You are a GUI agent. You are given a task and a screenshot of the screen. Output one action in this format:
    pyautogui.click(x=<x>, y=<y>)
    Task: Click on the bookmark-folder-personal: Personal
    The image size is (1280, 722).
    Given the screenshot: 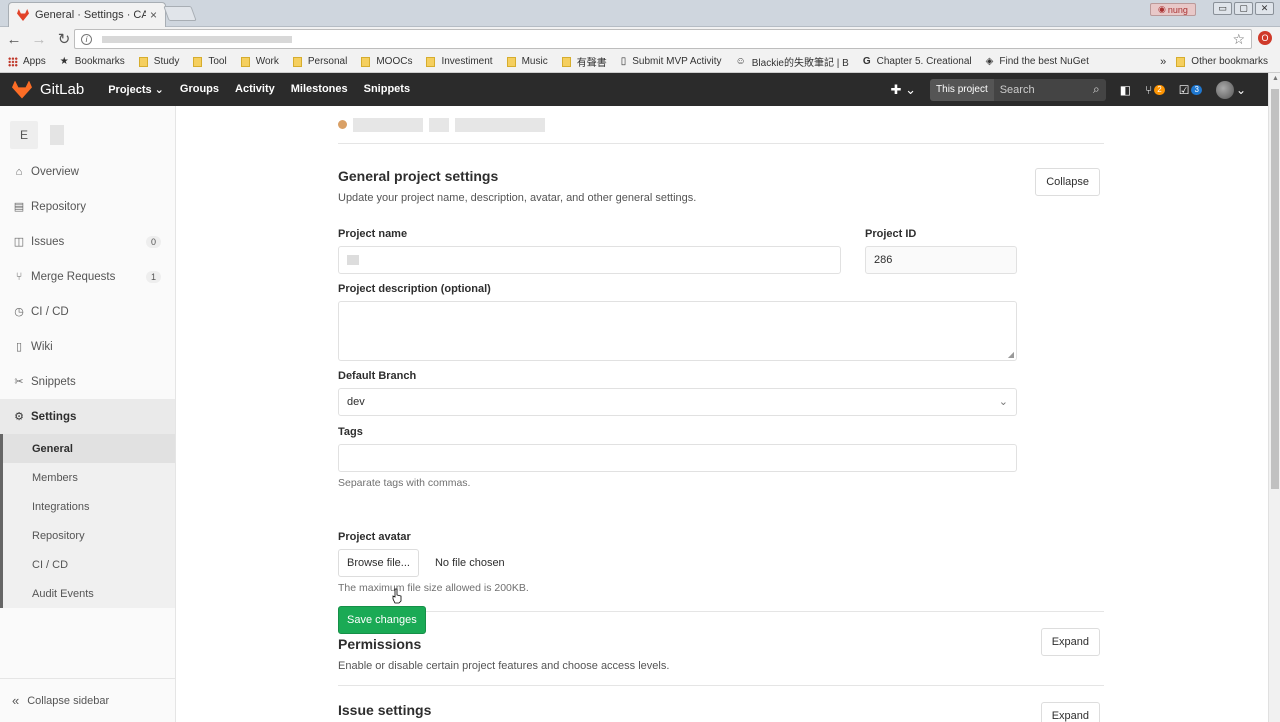 What is the action you would take?
    pyautogui.click(x=319, y=61)
    